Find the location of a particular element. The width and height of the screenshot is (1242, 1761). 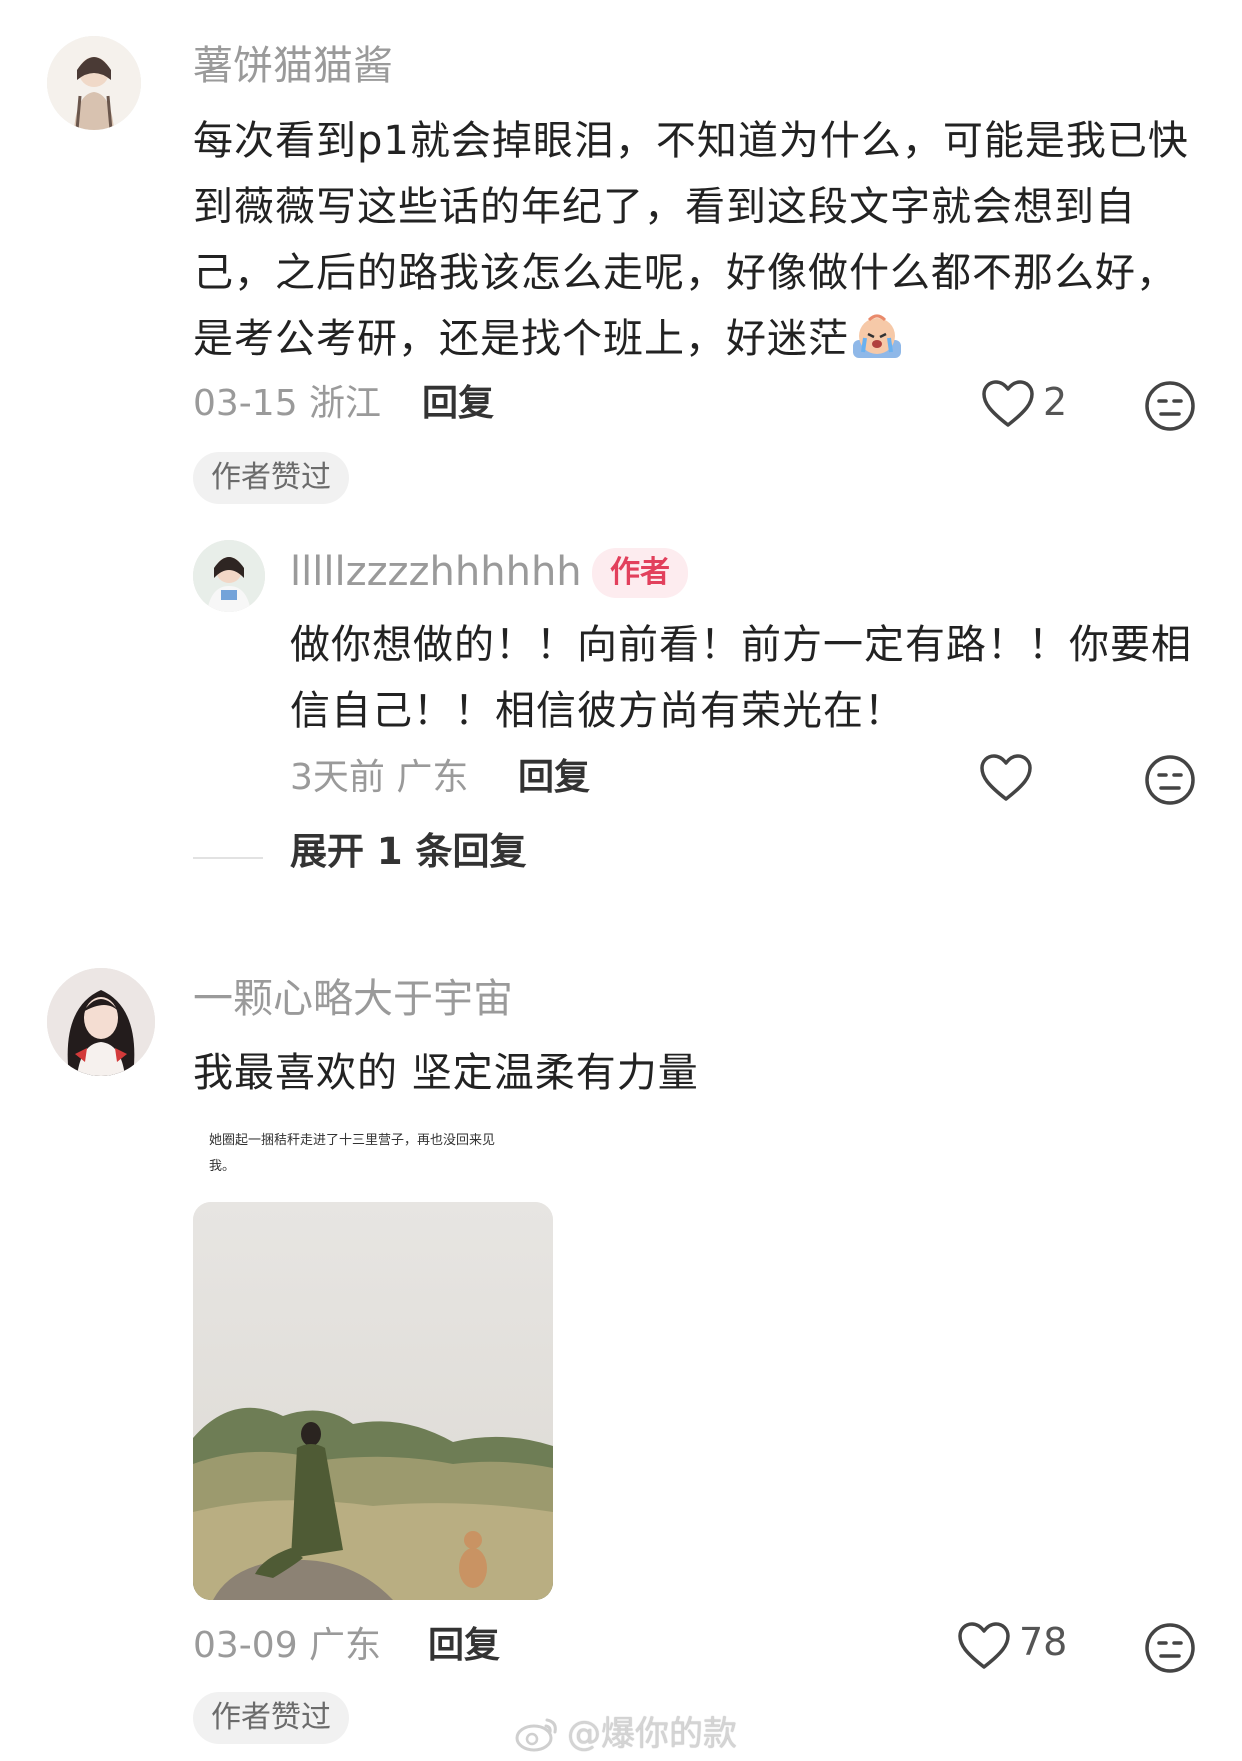

attached-image: 她圈起一捆秸秆走进了十三里营子，再也没回来见我。 is located at coordinates (373, 1360).